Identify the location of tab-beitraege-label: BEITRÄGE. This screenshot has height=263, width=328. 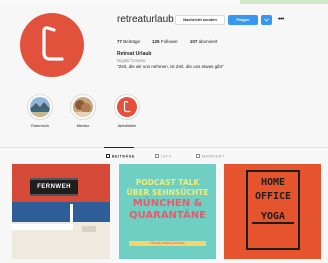
(123, 156).